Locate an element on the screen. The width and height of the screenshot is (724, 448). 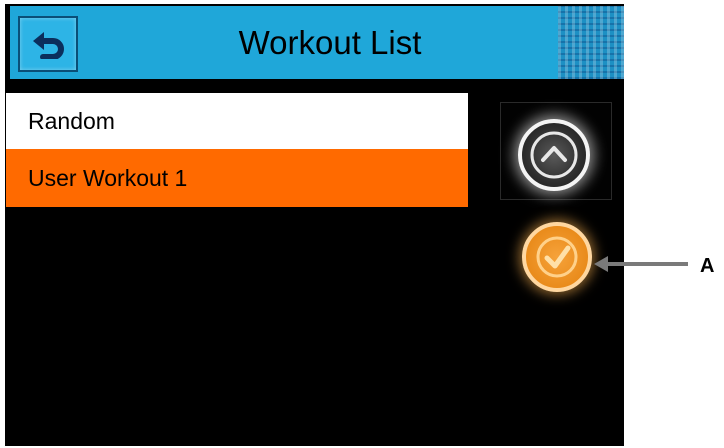
scroll-up-button is located at coordinates (554, 155).